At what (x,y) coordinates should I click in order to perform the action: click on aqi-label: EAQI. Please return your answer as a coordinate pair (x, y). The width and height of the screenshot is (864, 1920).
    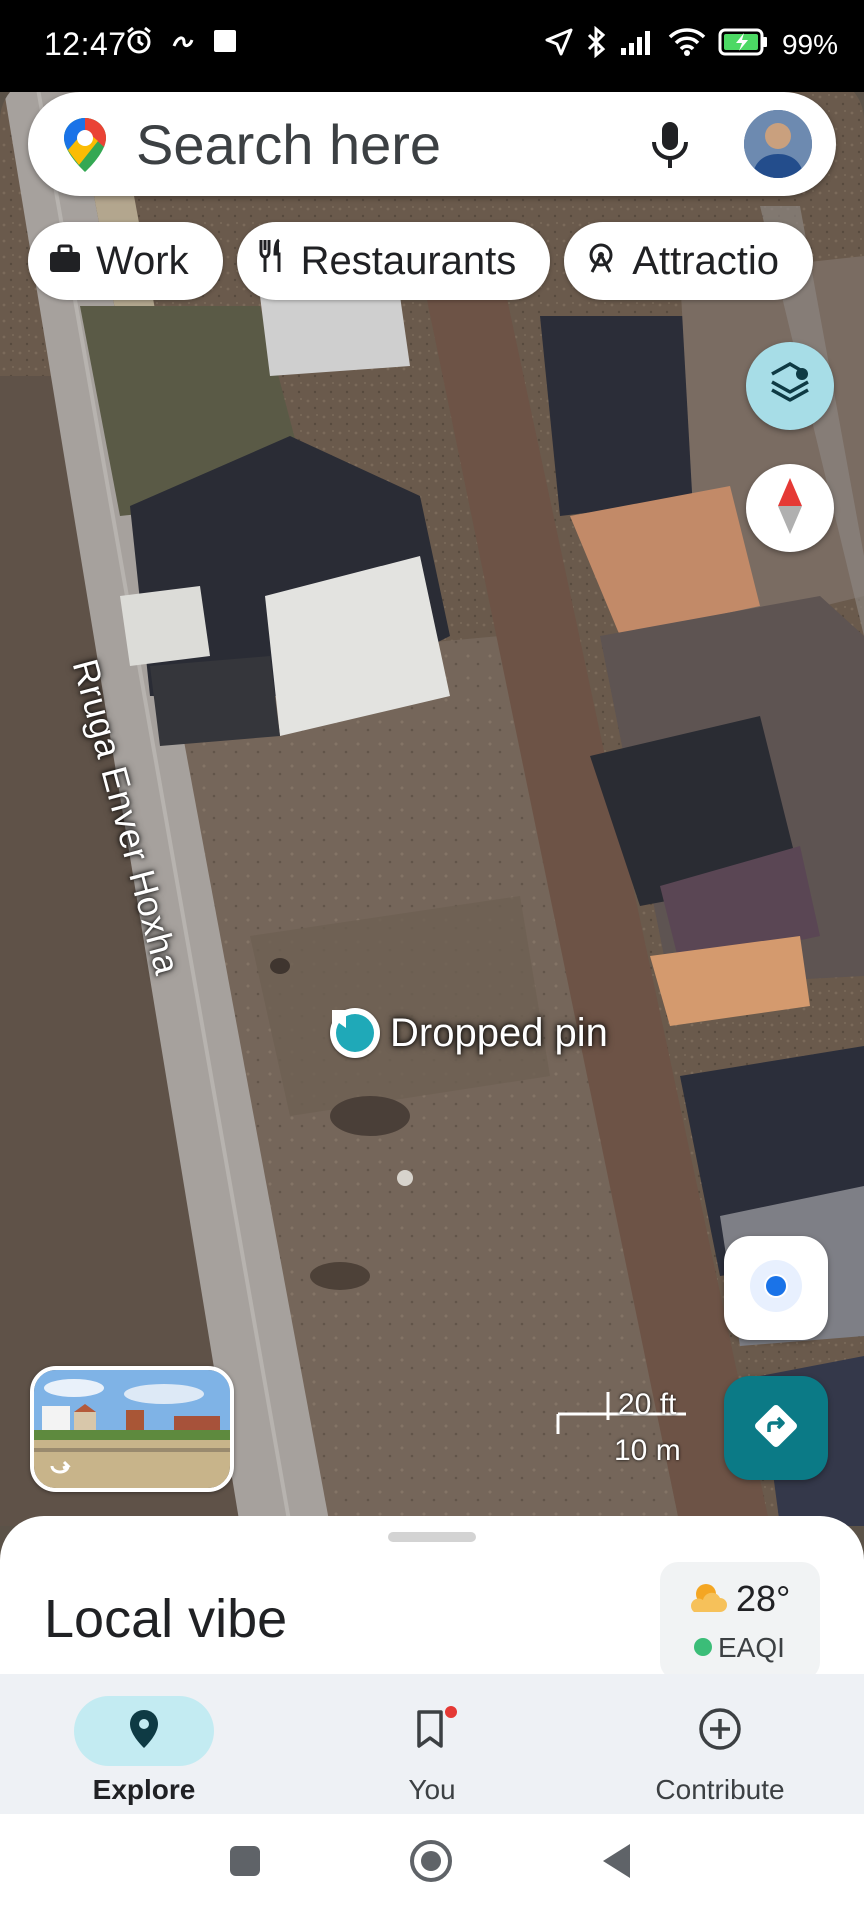
    Looking at the image, I should click on (751, 1647).